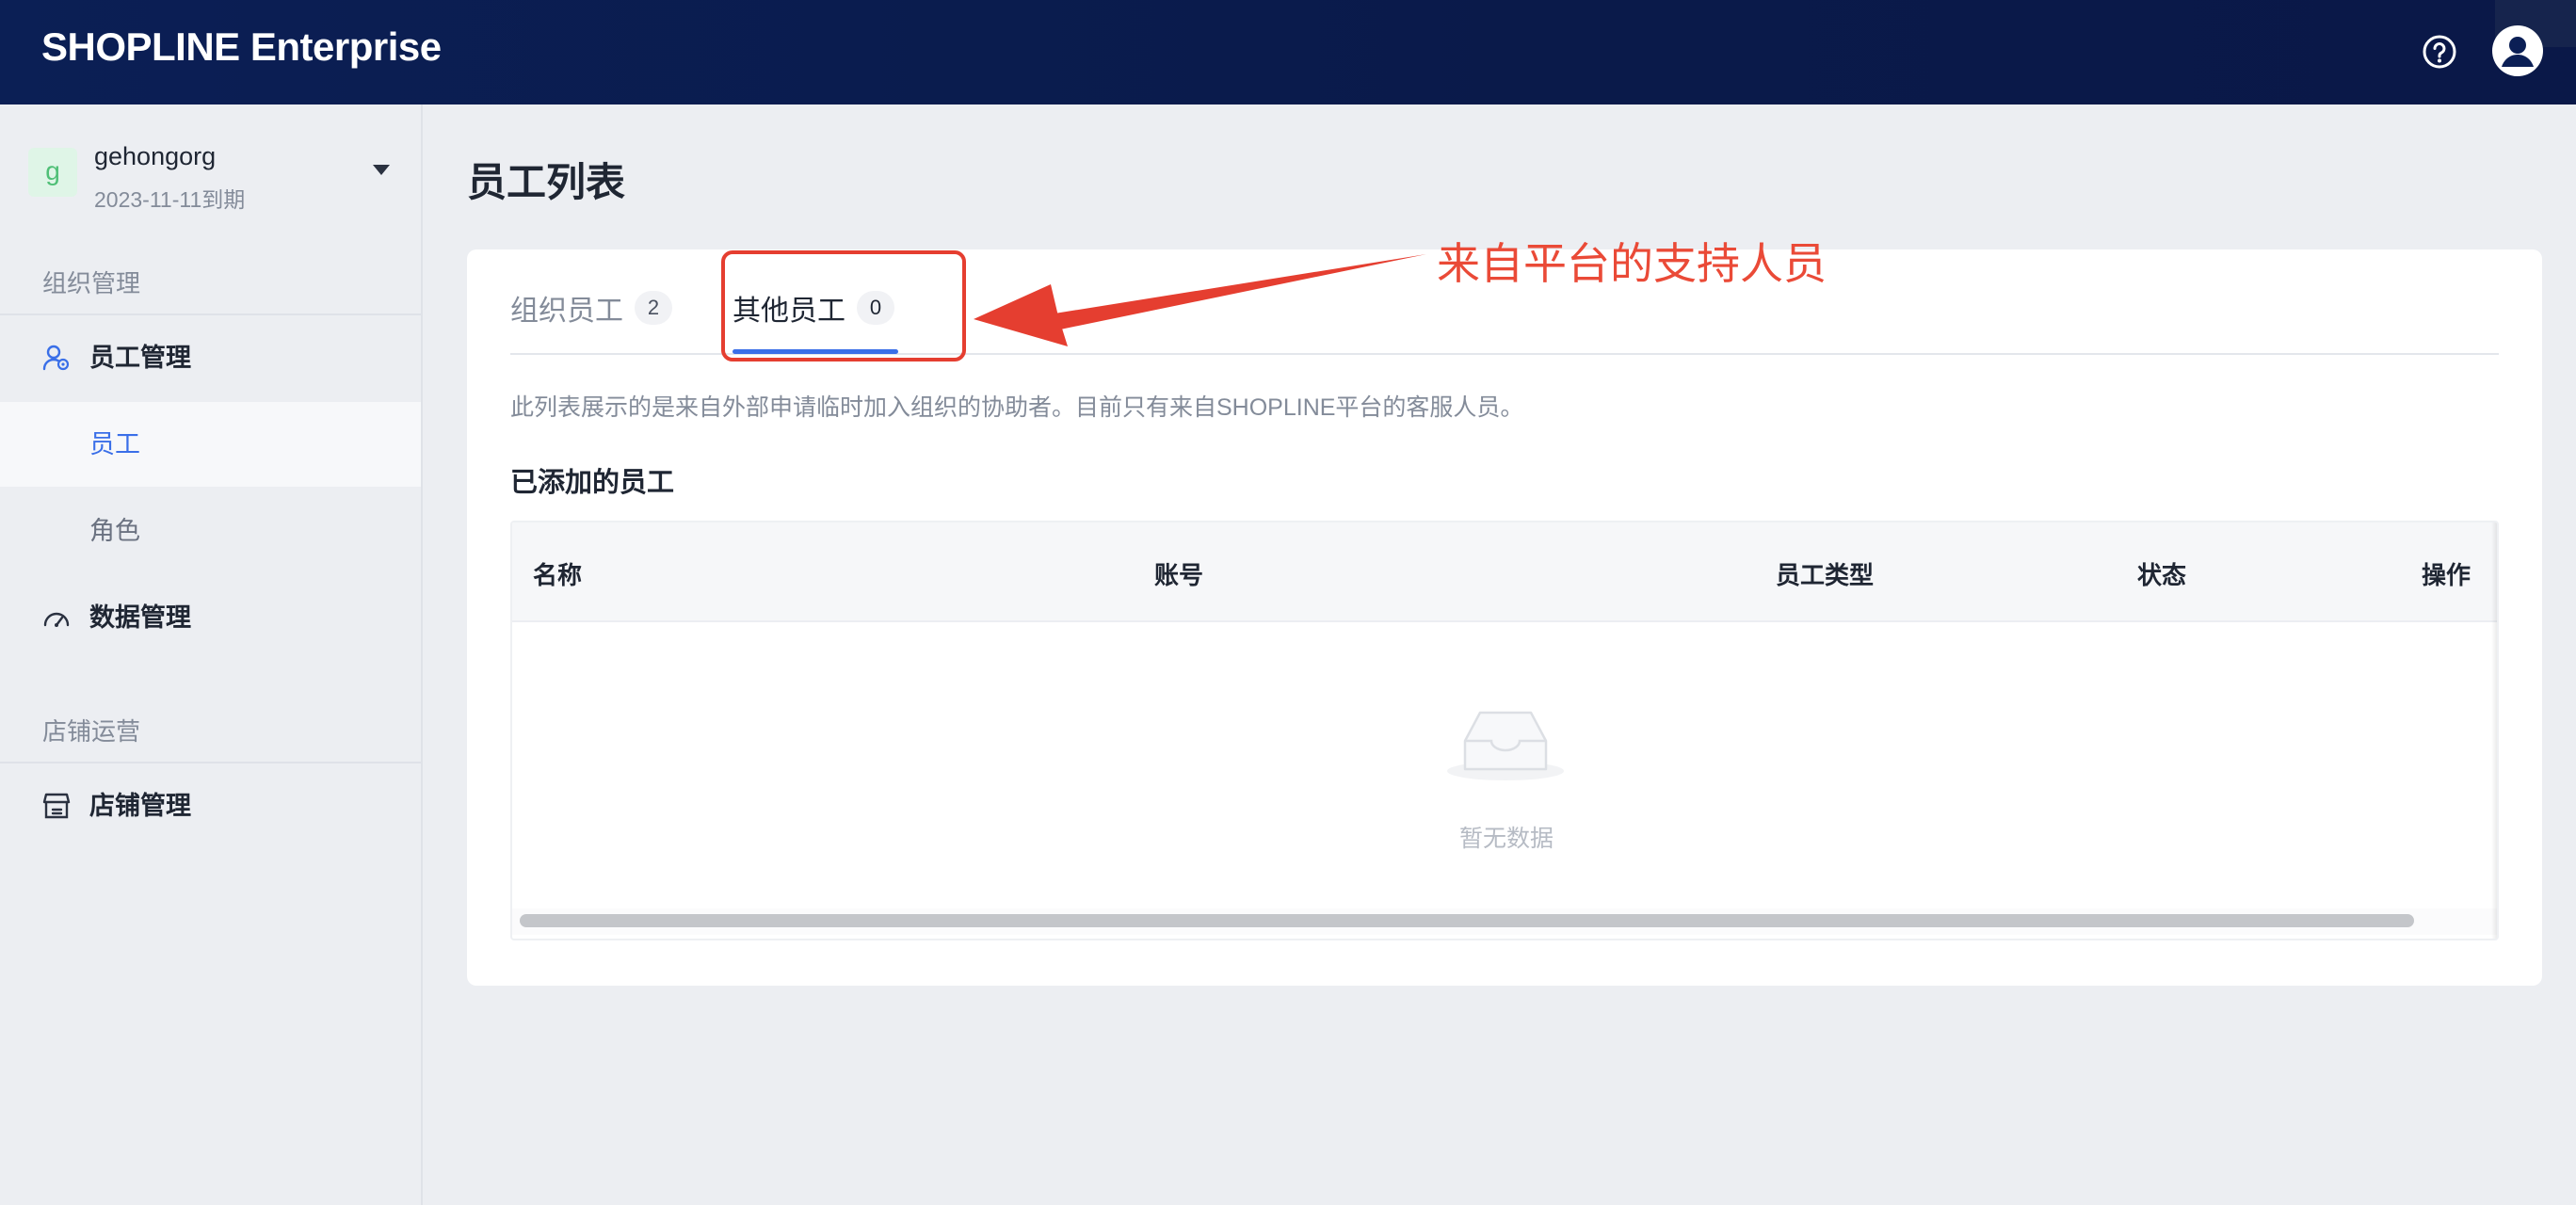 The height and width of the screenshot is (1205, 2576). Describe the element at coordinates (2439, 52) in the screenshot. I see `help-circle-icon` at that location.